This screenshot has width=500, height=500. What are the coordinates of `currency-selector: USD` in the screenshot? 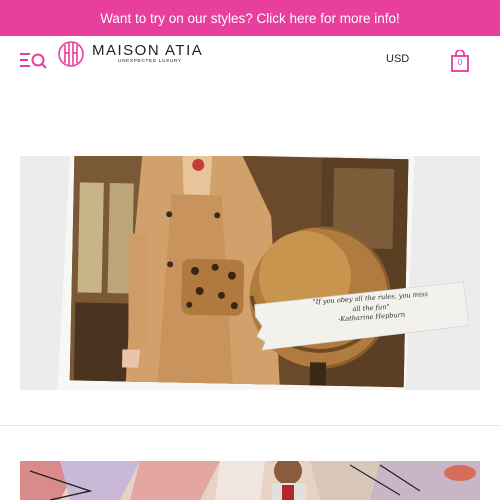 It's located at (397, 59).